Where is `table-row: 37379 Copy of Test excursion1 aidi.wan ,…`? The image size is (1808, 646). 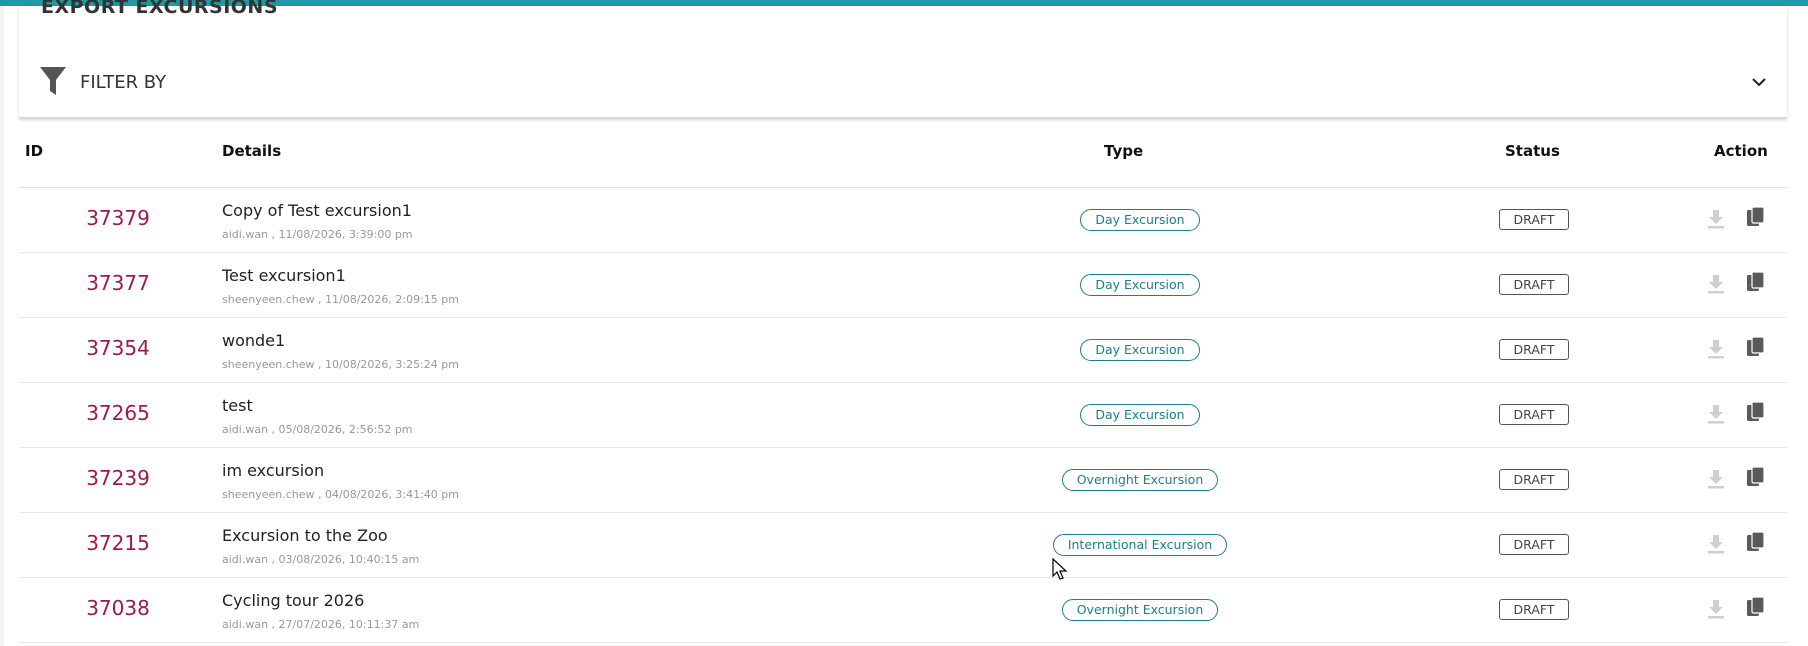
table-row: 37379 Copy of Test excursion1 aidi.wan ,… is located at coordinates (903, 220).